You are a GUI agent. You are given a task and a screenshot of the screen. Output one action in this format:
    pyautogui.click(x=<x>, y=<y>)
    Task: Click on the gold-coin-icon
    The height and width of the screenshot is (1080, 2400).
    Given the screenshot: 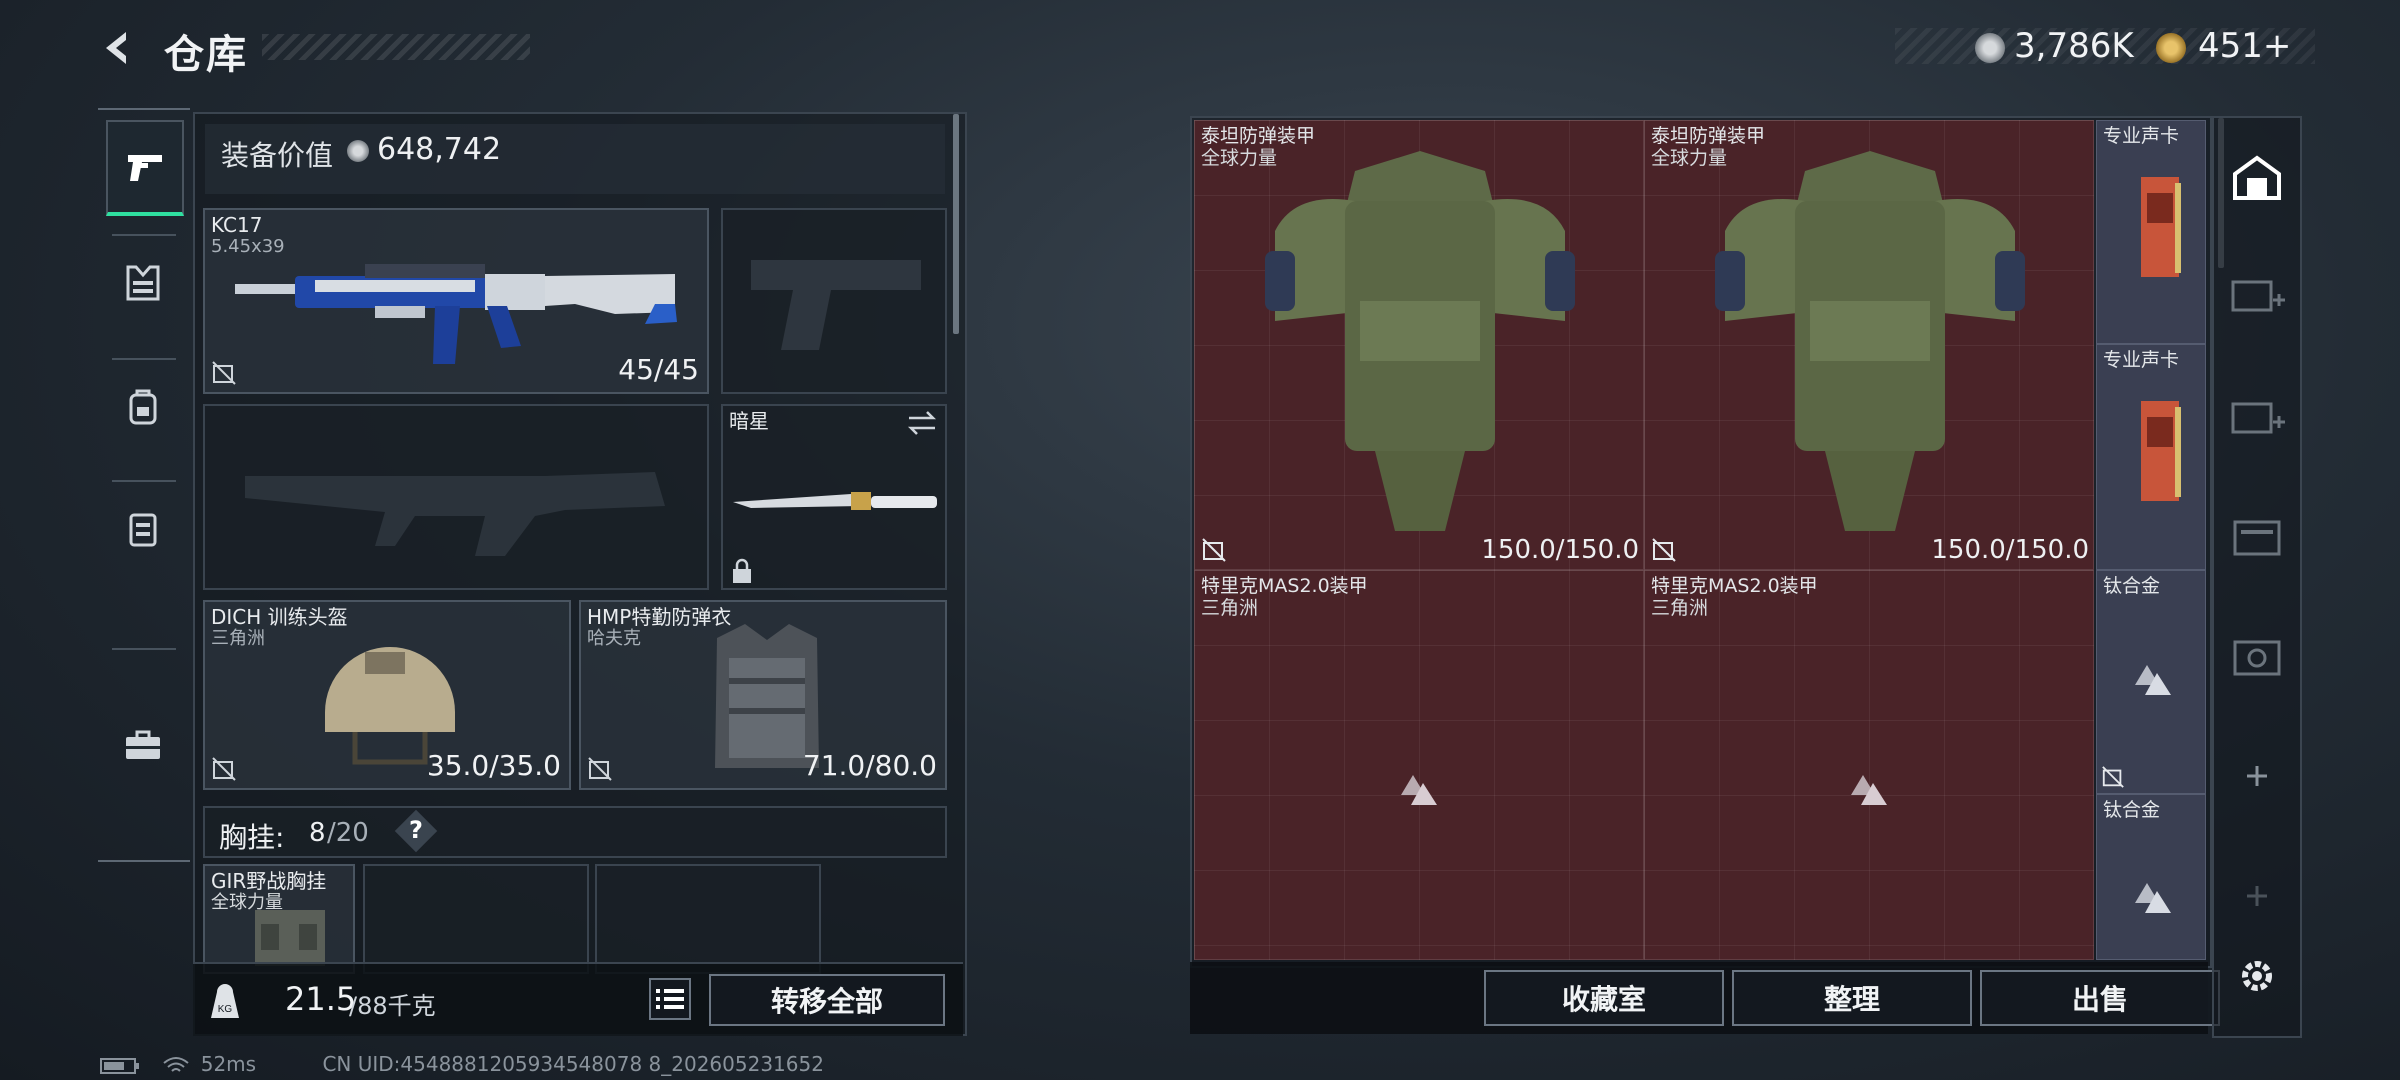 What is the action you would take?
    pyautogui.click(x=2171, y=48)
    